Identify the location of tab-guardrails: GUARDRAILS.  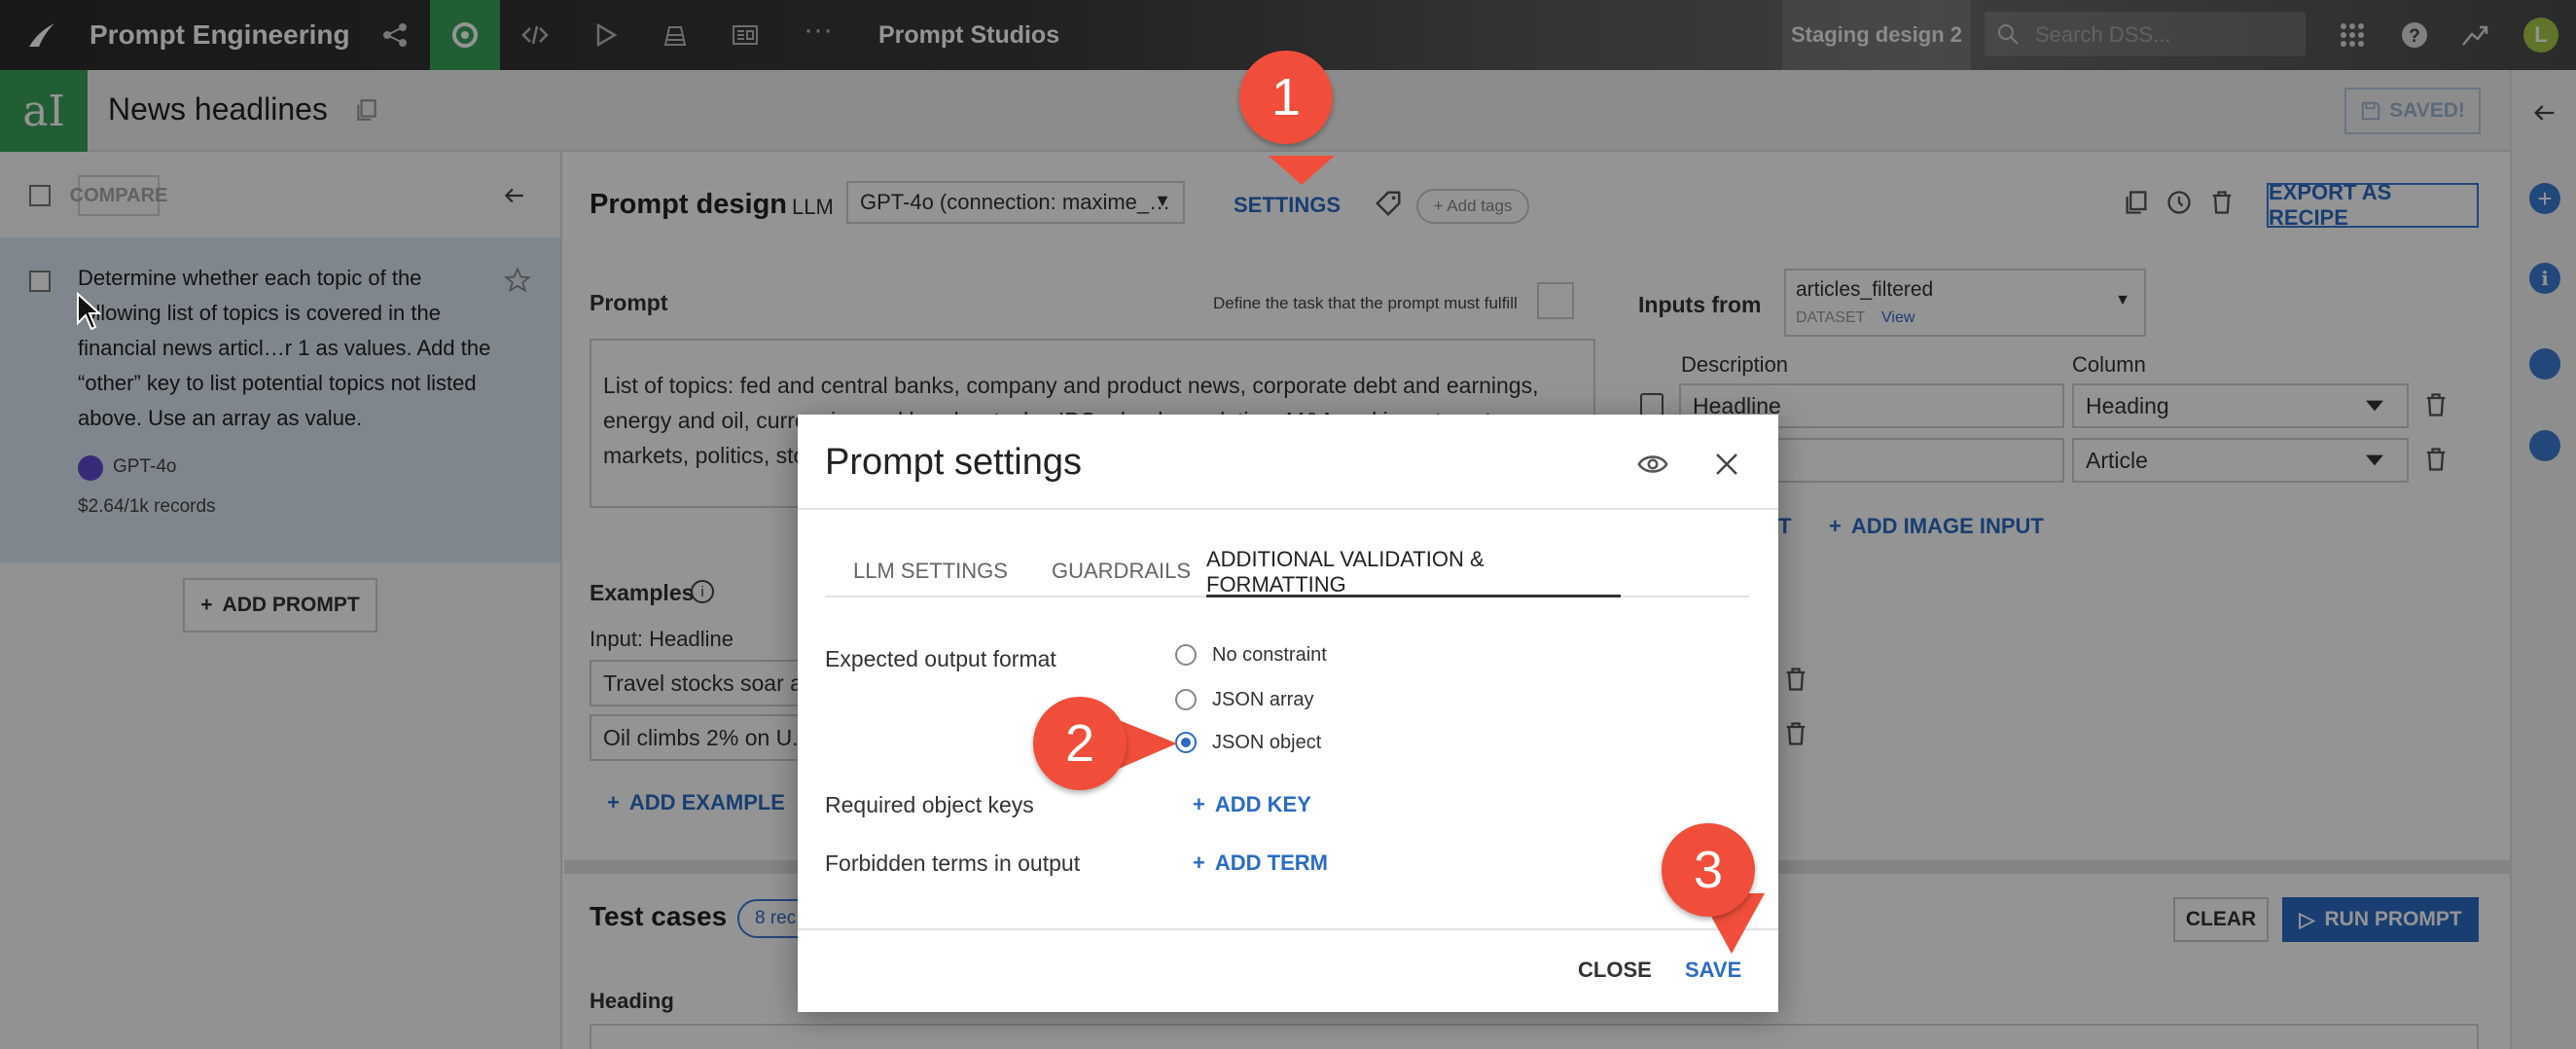
(1121, 571).